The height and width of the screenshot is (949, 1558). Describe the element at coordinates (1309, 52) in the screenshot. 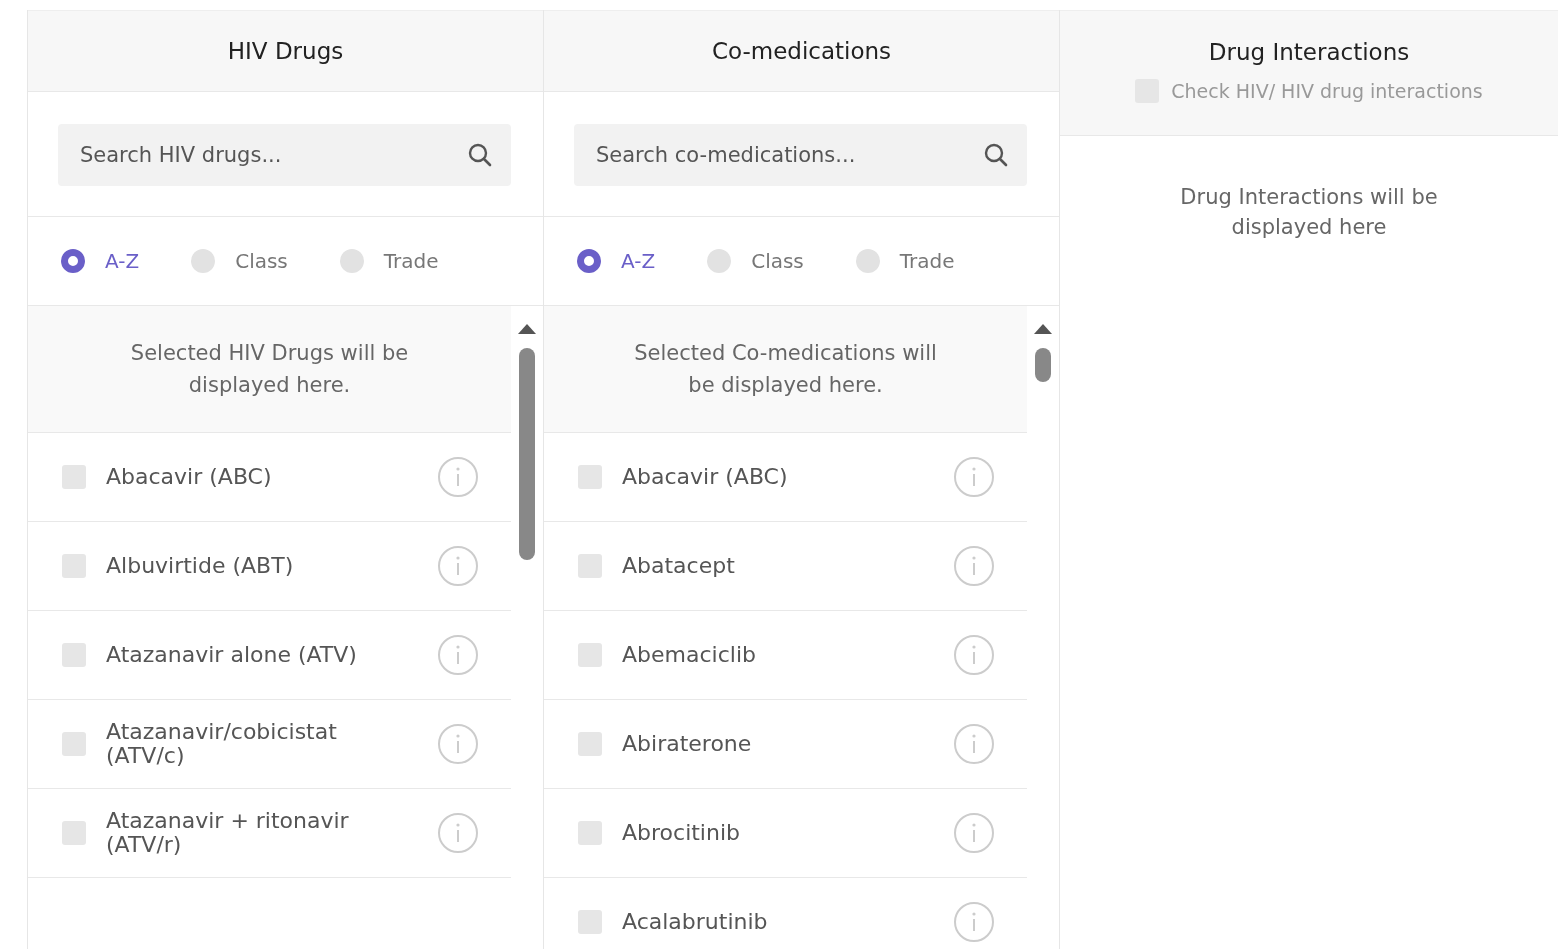

I see `column-title: Drug Interactions` at that location.